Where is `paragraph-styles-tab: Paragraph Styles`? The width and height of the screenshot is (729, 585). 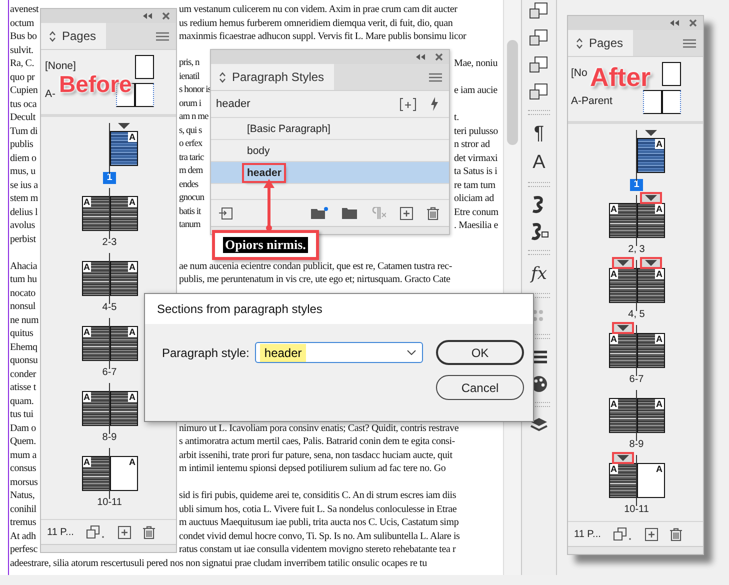 paragraph-styles-tab: Paragraph Styles is located at coordinates (272, 77).